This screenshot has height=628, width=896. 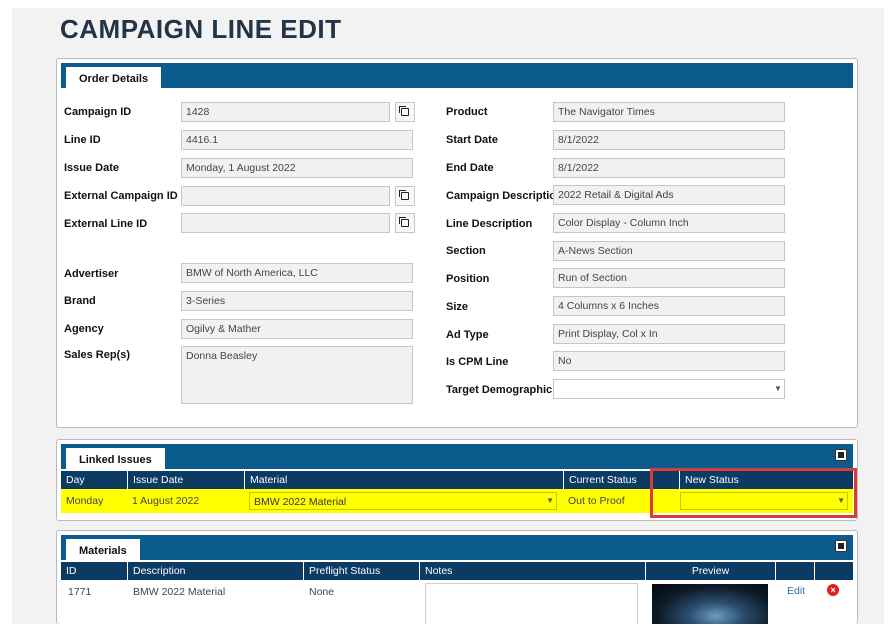 I want to click on label-line-description: Line Description, so click(x=489, y=224).